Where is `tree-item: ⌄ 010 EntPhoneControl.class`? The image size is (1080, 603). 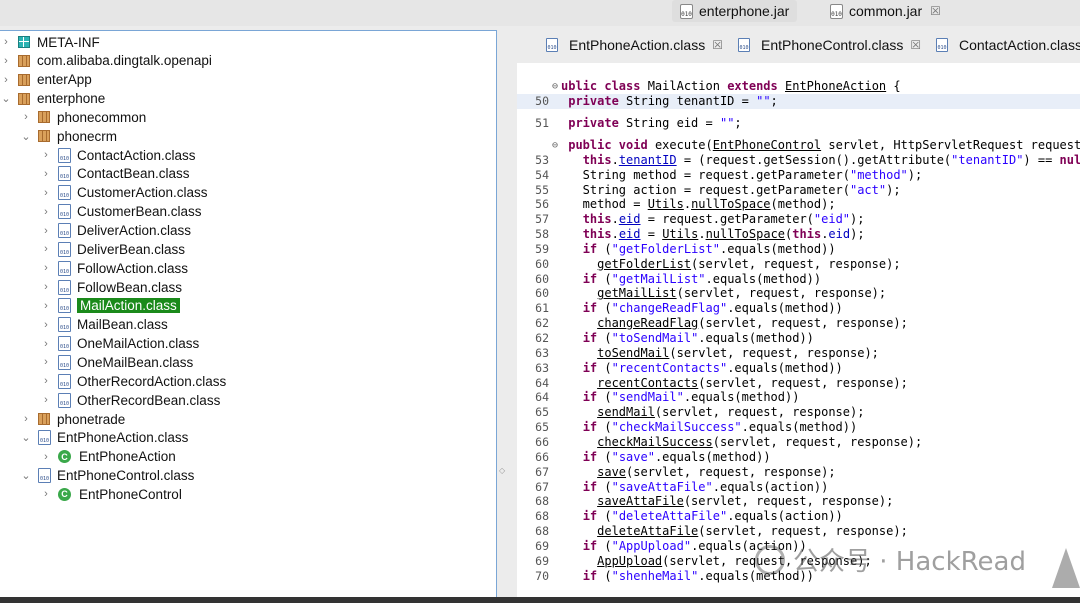
tree-item: ⌄ 010 EntPhoneControl.class is located at coordinates (107, 476).